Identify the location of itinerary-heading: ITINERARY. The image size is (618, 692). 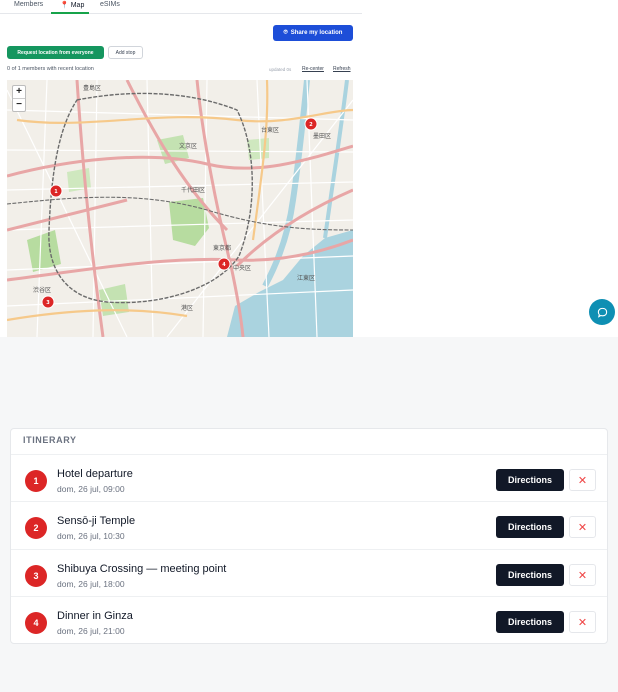
(50, 440).